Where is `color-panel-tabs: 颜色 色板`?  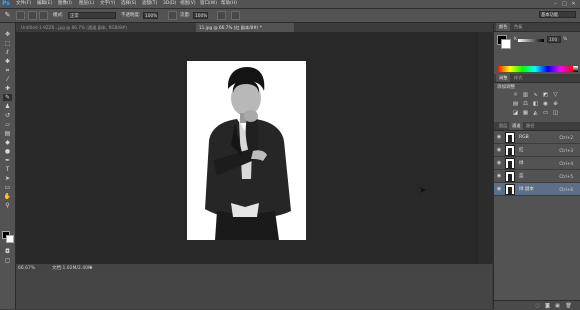
color-panel-tabs: 颜色 色板 is located at coordinates (537, 27).